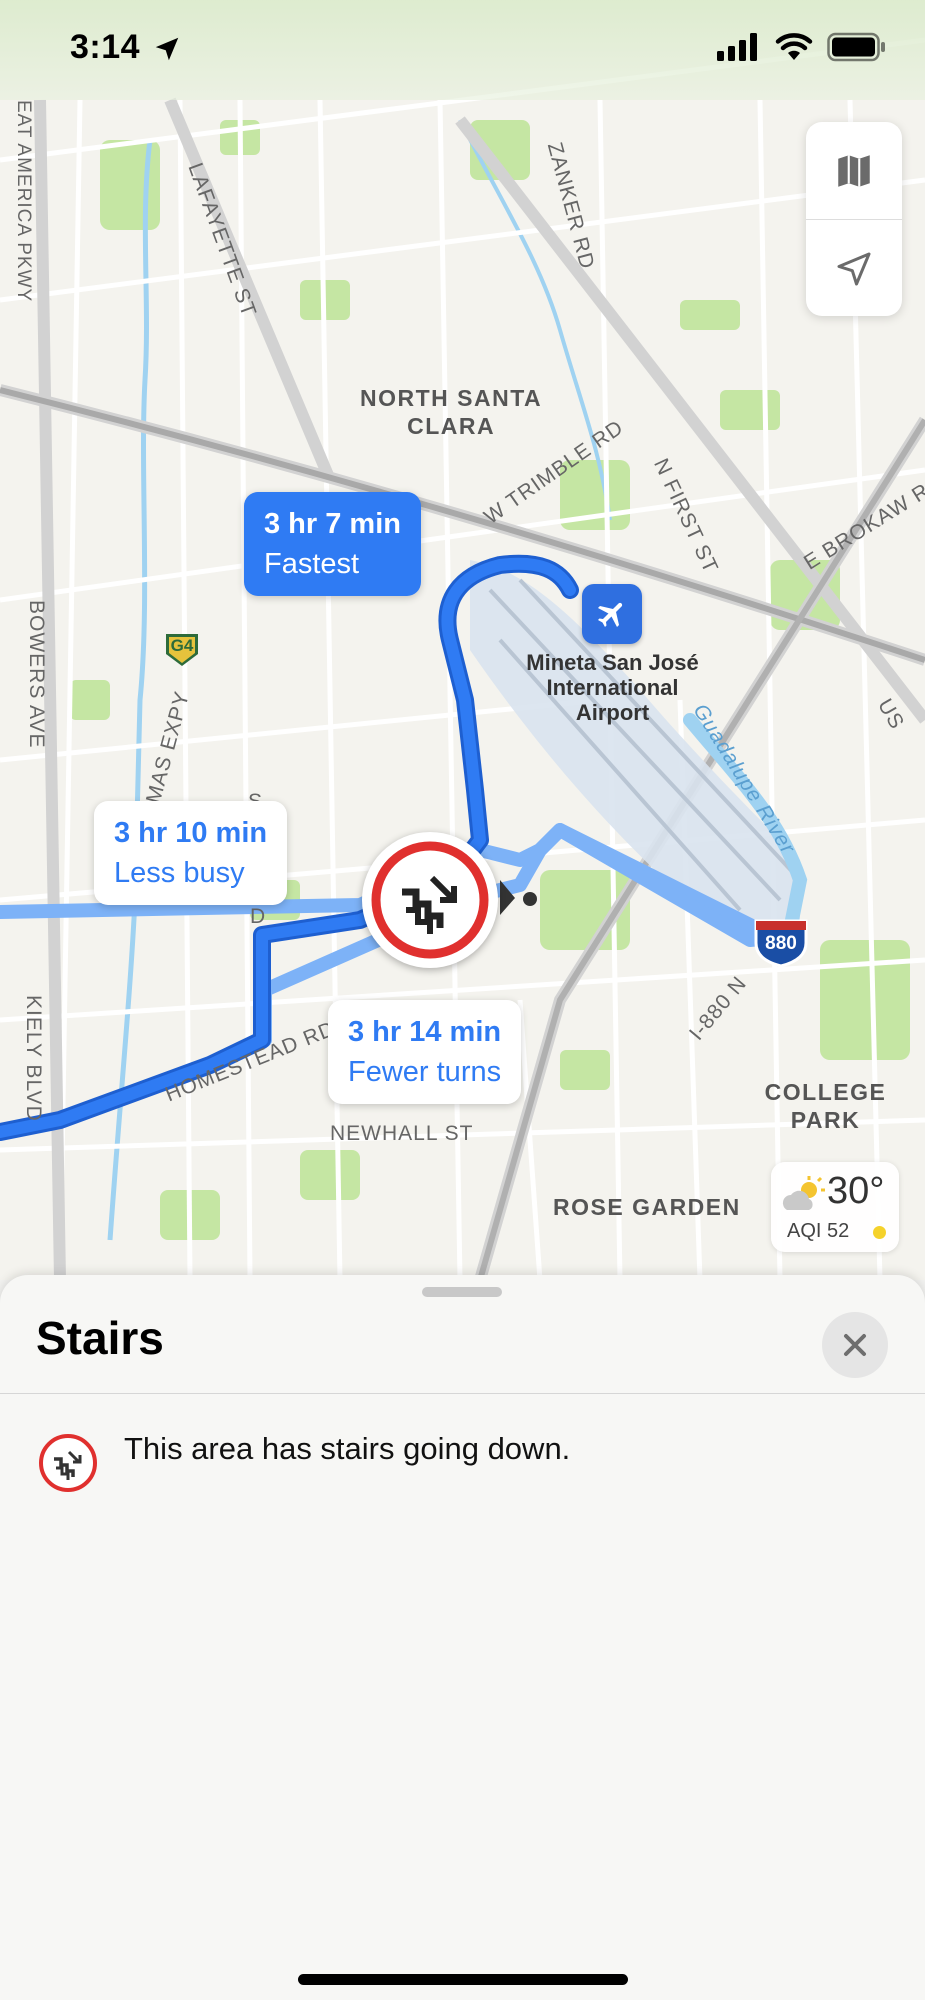 The image size is (925, 2000). I want to click on status-bar: 3:14, so click(462, 50).